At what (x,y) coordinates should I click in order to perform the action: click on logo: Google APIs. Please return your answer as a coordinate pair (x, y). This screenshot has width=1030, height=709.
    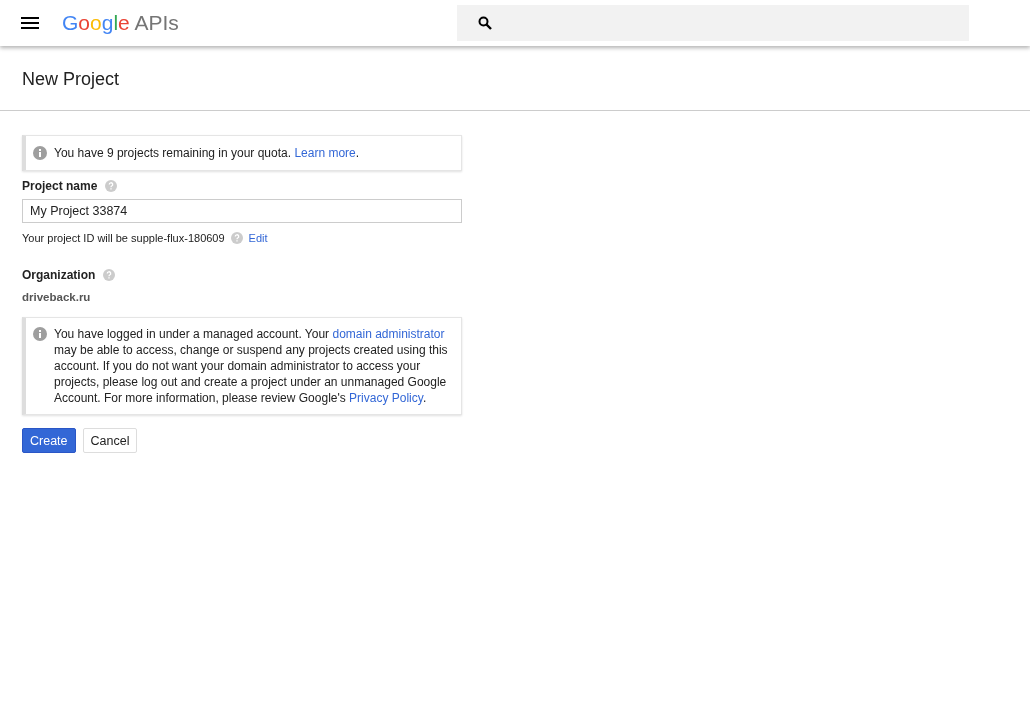
    Looking at the image, I should click on (120, 23).